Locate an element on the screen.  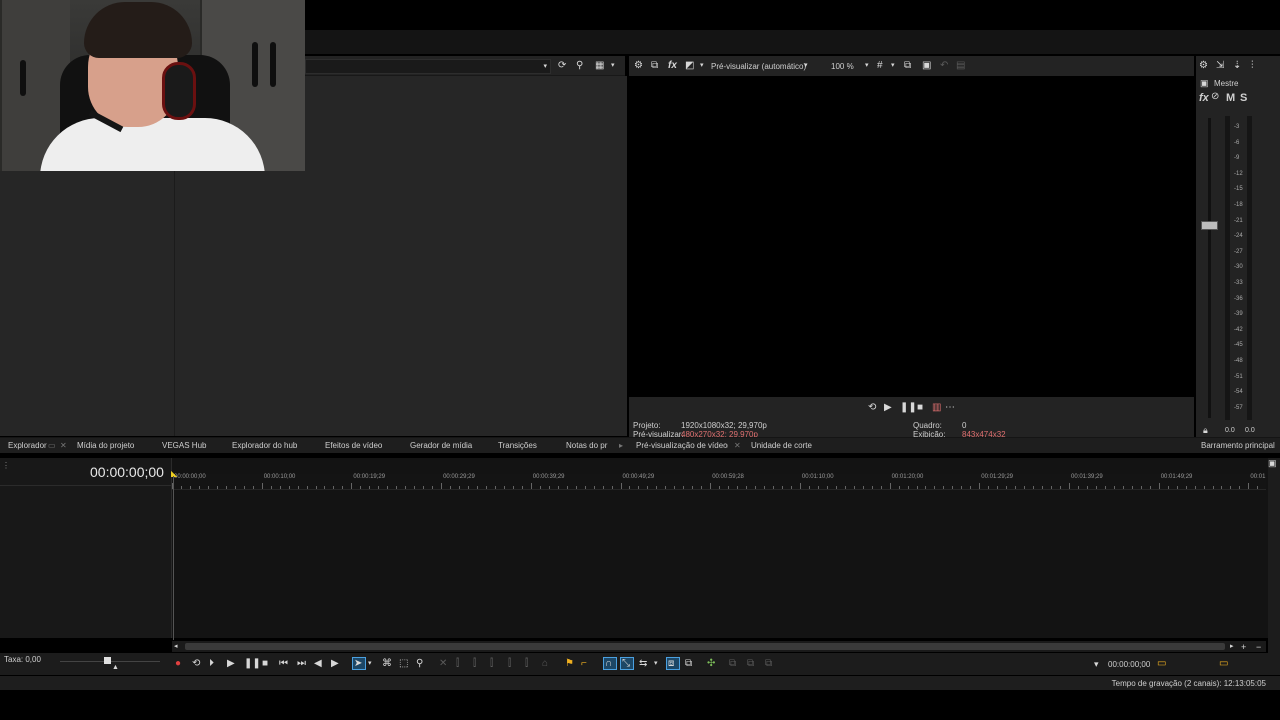
playhead-marker-icon: ◣ is located at coordinates (174, 474).